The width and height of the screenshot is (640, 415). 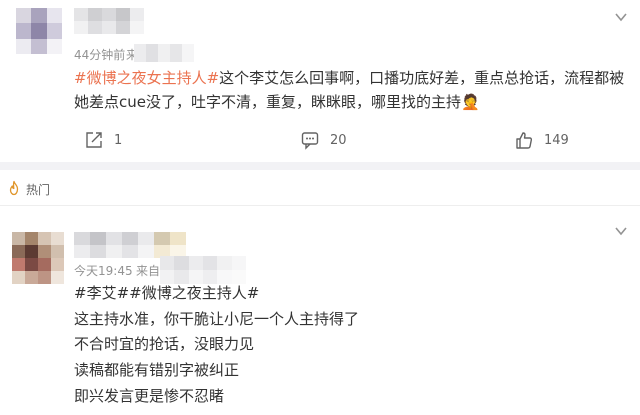 What do you see at coordinates (94, 140) in the screenshot?
I see `share-icon` at bounding box center [94, 140].